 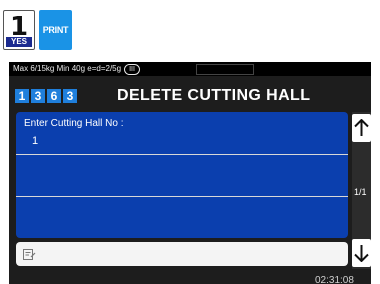 What do you see at coordinates (334, 279) in the screenshot?
I see `clock: 02:31:08` at bounding box center [334, 279].